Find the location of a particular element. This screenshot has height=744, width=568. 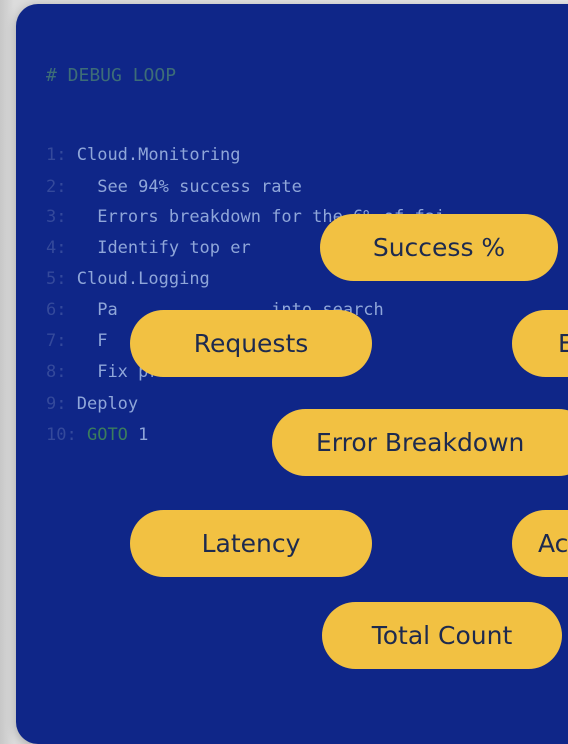

total-count-pill: Total Count is located at coordinates (442, 635).